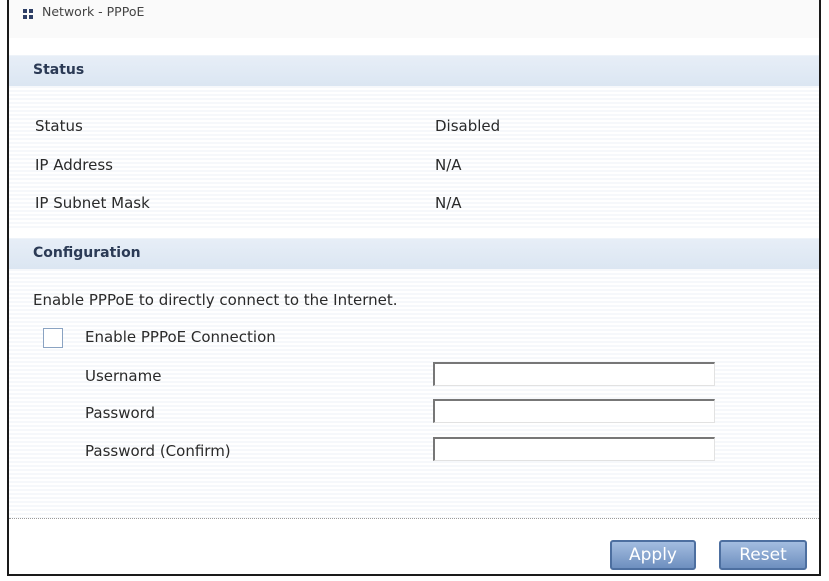 The image size is (829, 581). Describe the element at coordinates (448, 203) in the screenshot. I see `ip-subnet-mask-value: N/A` at that location.